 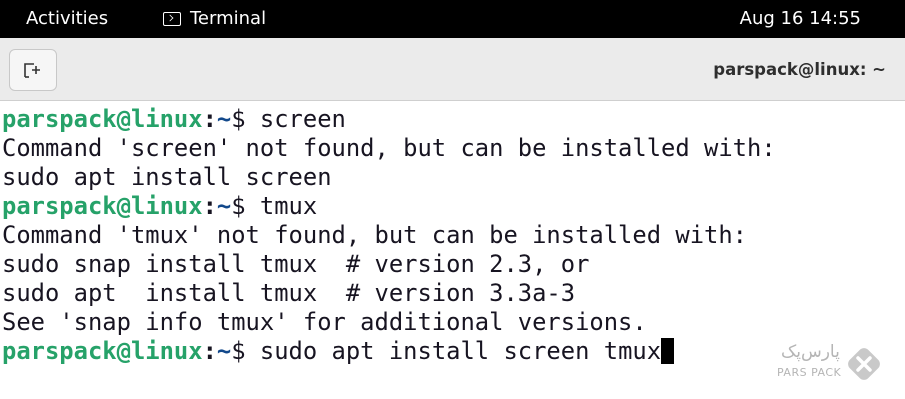 I want to click on parspack-watermark: پارس‌پک PARS PACK, so click(x=832, y=365).